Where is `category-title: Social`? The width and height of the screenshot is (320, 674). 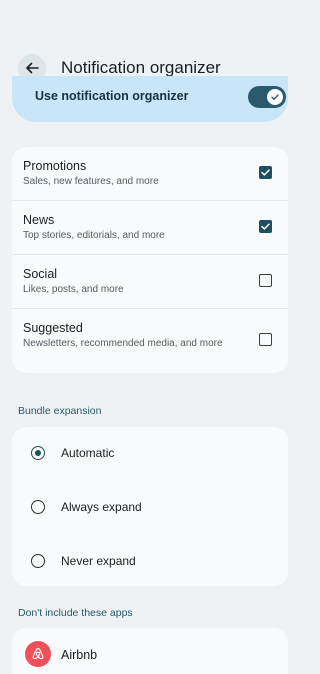
category-title: Social is located at coordinates (40, 274).